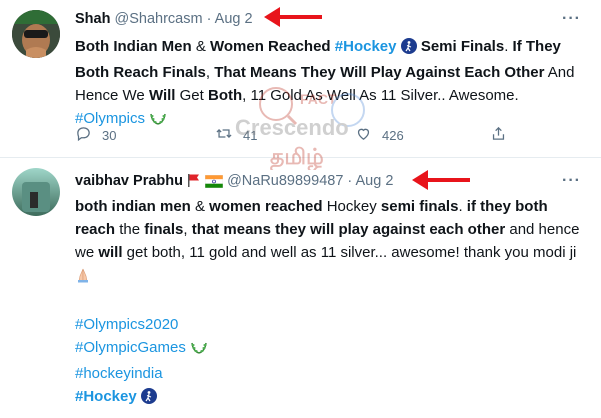  I want to click on text-segment: semi finals, so click(419, 206).